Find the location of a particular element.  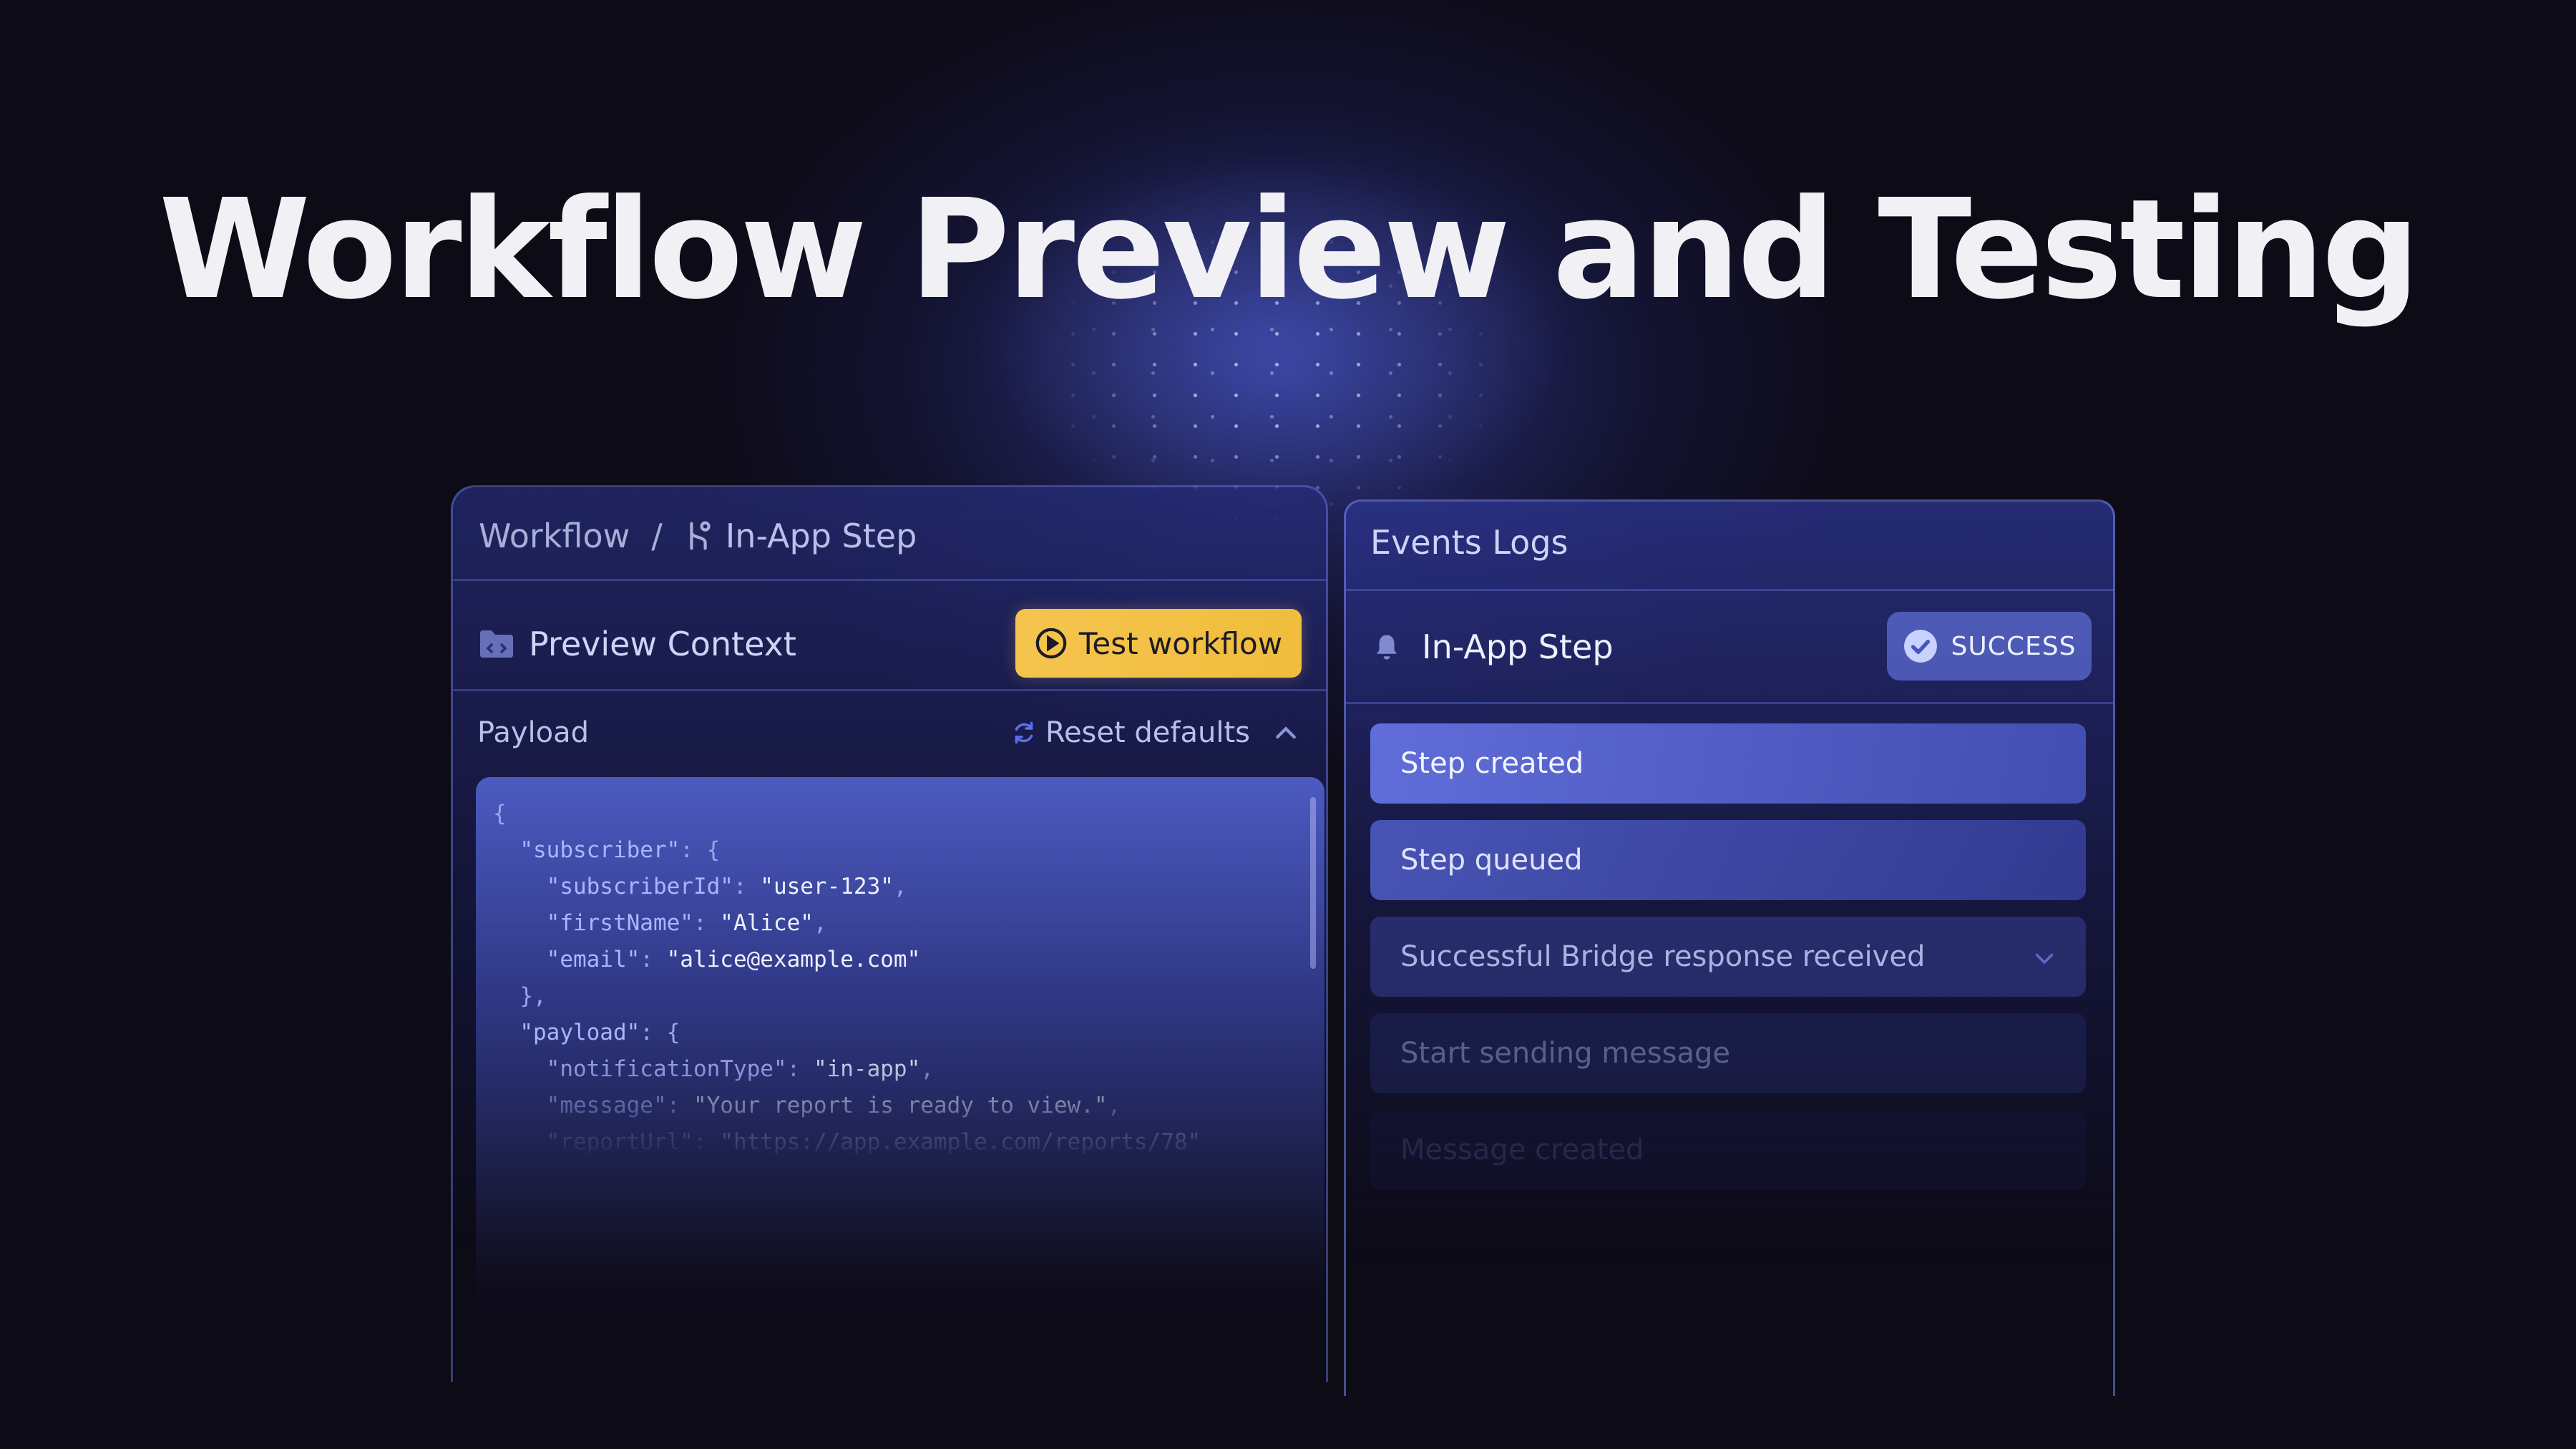

event-label: Start sending message is located at coordinates (1565, 1053).